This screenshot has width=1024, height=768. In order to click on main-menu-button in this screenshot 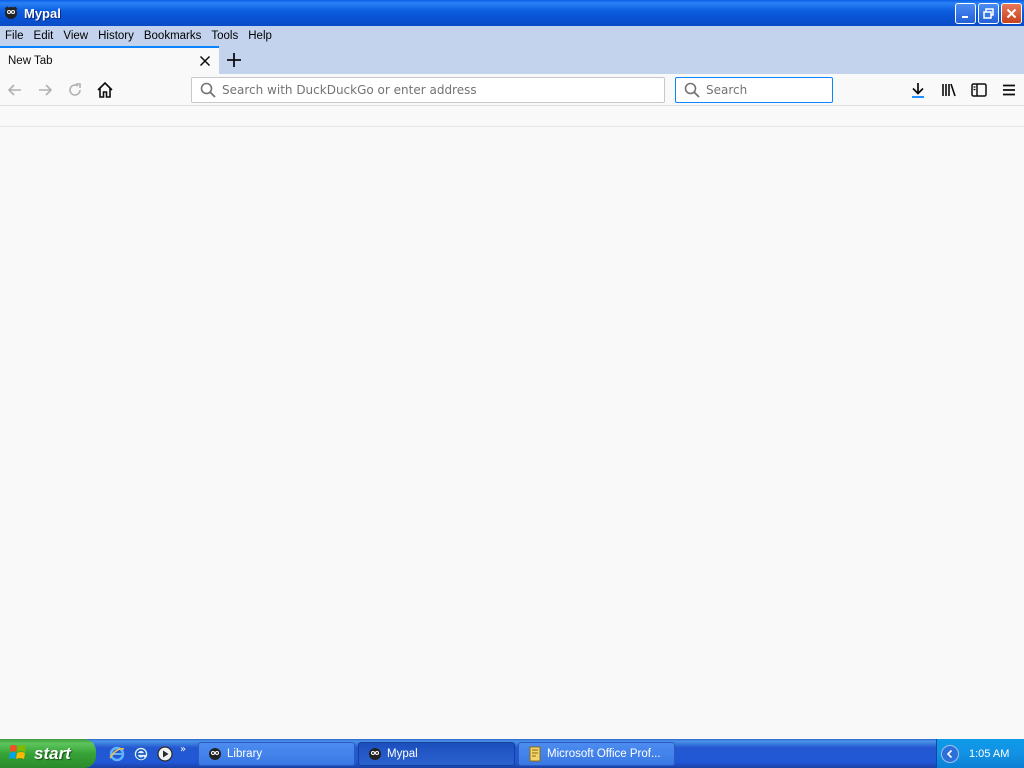, I will do `click(1009, 90)`.